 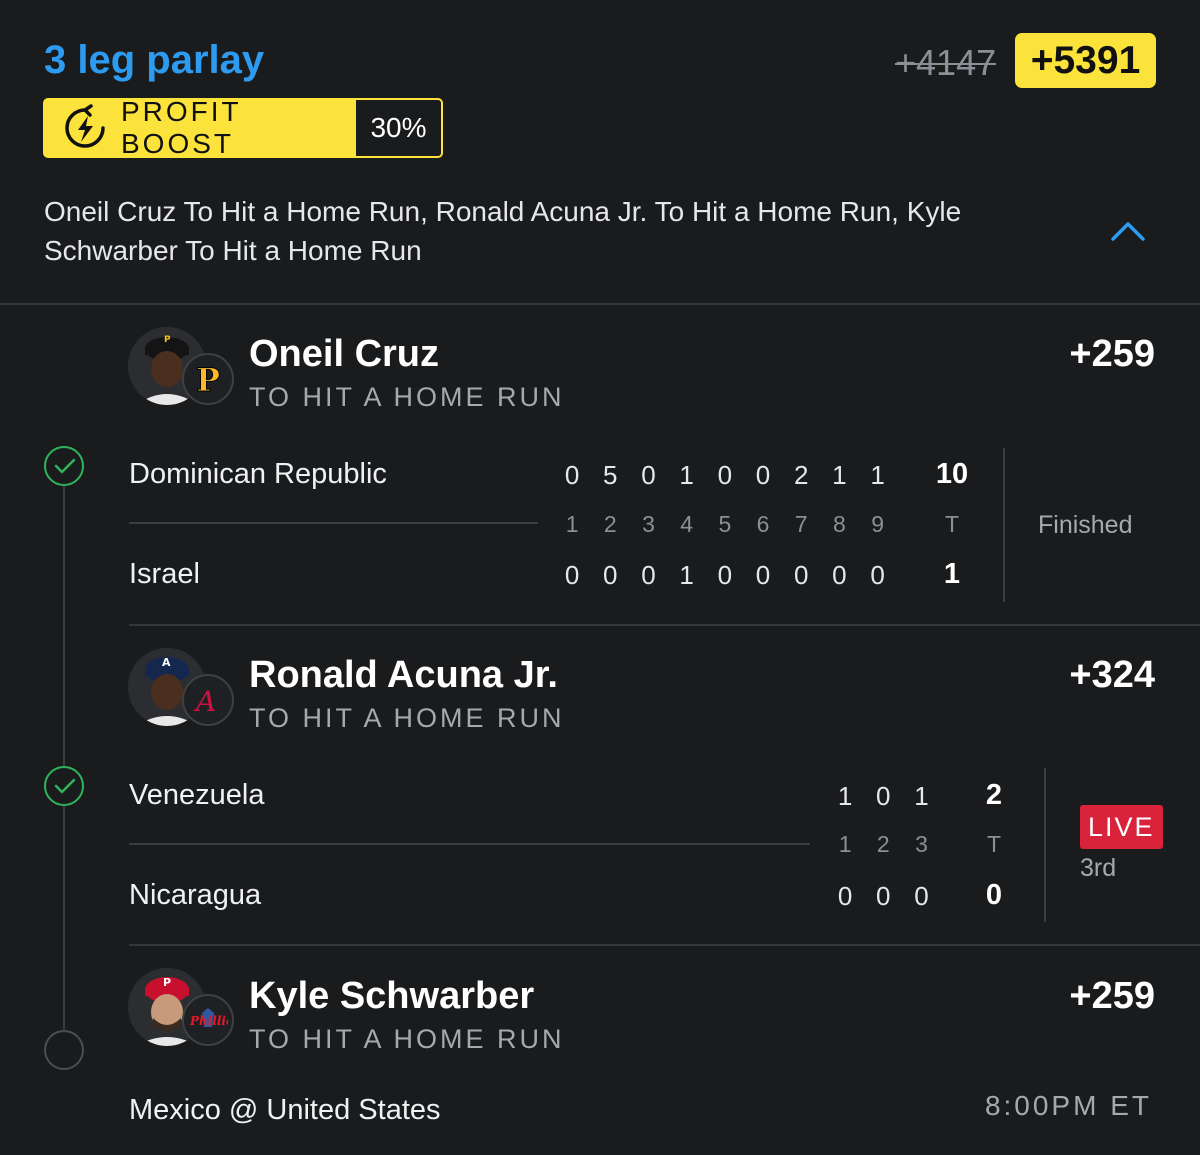 I want to click on team-name: Dominican Republic, so click(x=258, y=474).